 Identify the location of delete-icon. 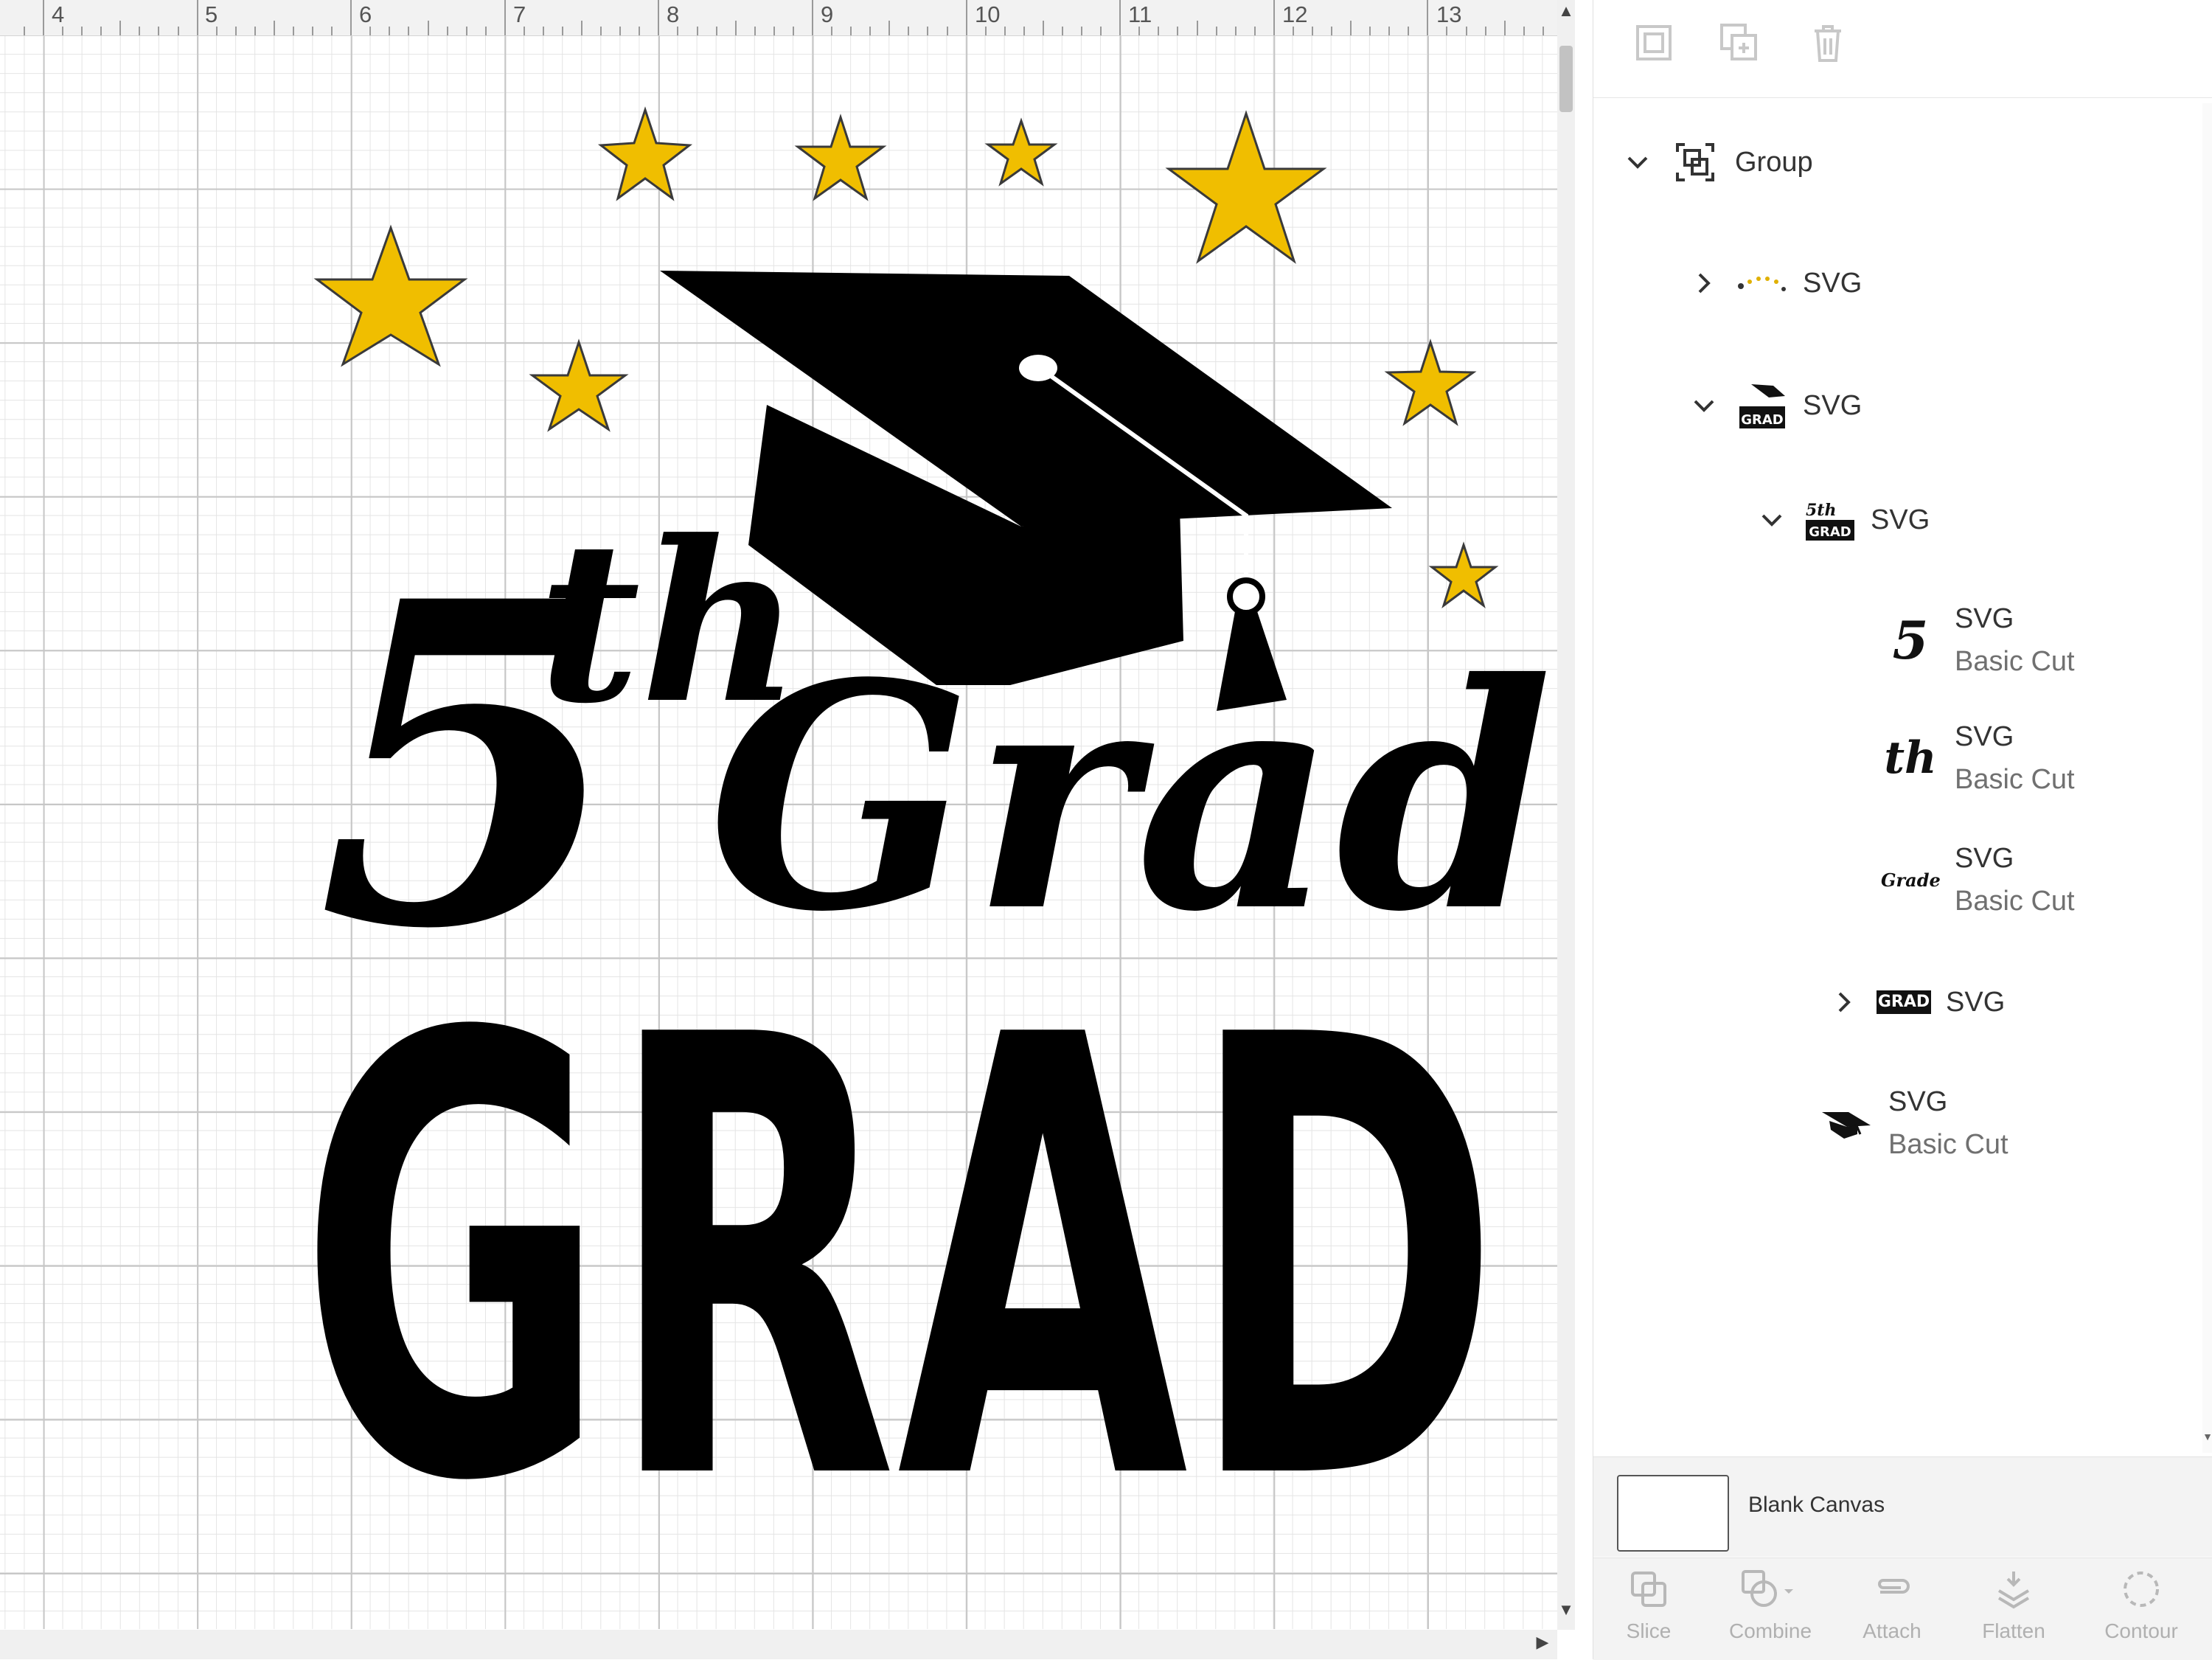
(1828, 43).